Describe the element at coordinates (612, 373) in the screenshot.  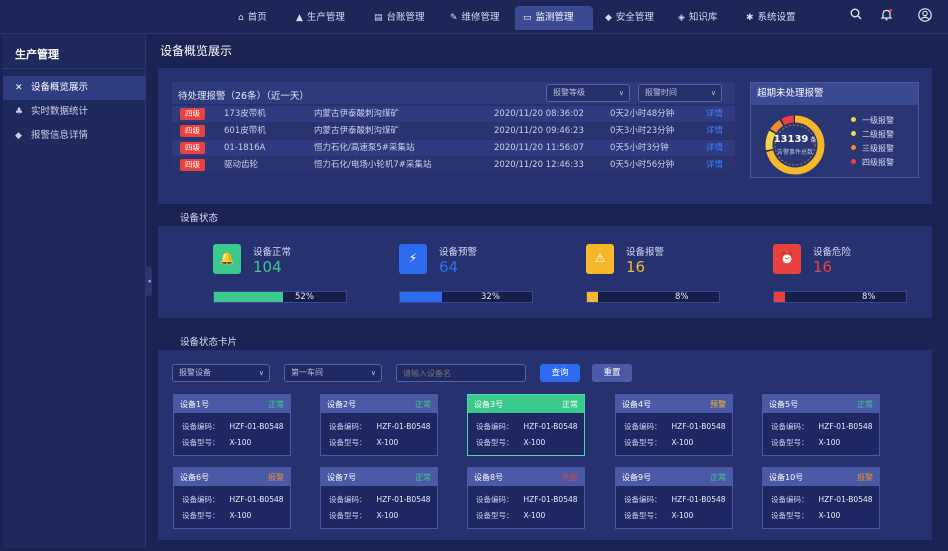
I see `reset-button: 重置` at that location.